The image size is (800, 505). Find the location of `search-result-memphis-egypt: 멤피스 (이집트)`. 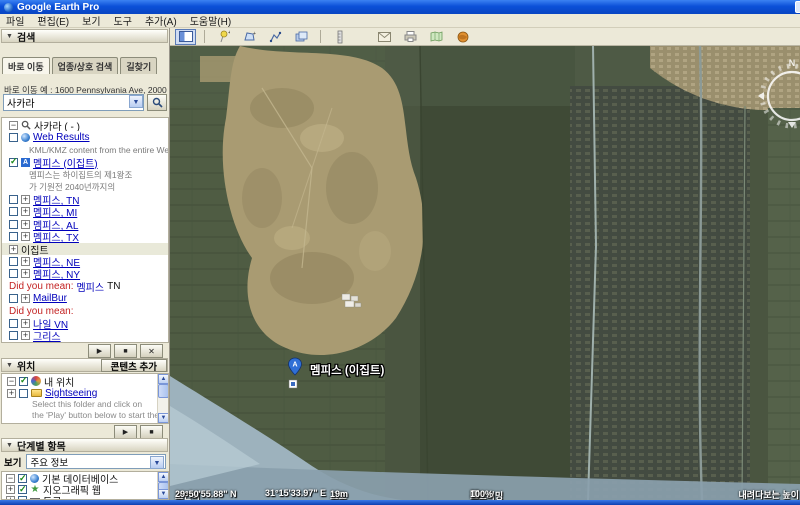

search-result-memphis-egypt: 멤피스 (이집트) is located at coordinates (85, 162).